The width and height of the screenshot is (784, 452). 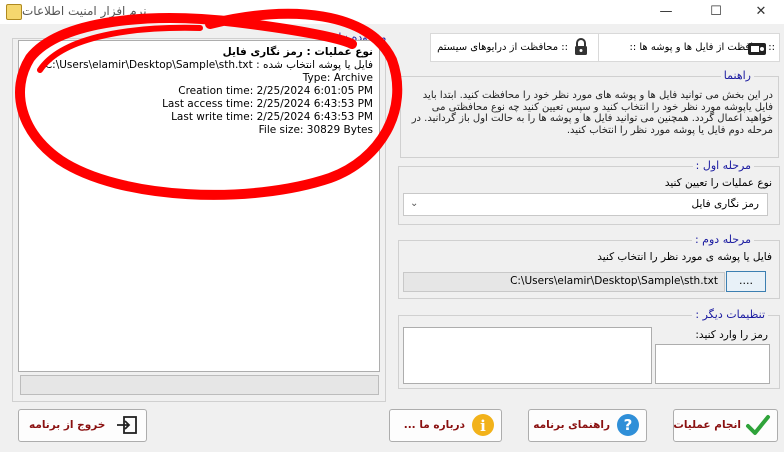 What do you see at coordinates (731, 335) in the screenshot?
I see `password-label: رمز را وارد کنید:` at bounding box center [731, 335].